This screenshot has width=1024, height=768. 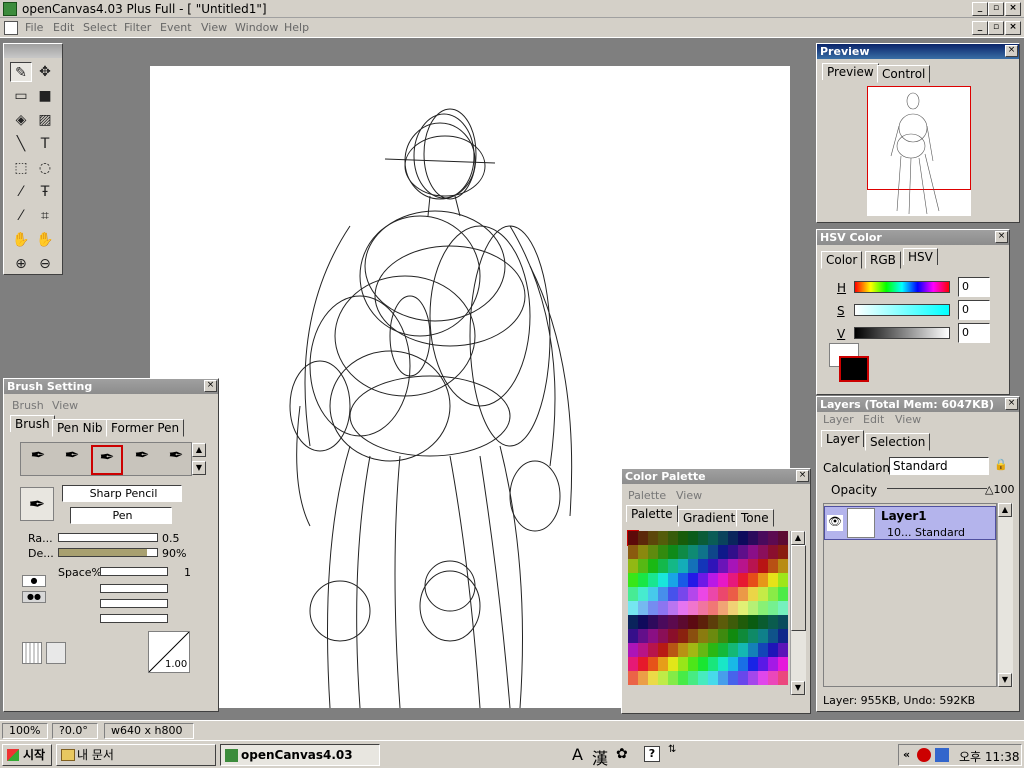 What do you see at coordinates (835, 523) in the screenshot?
I see `eye-icon: 👁` at bounding box center [835, 523].